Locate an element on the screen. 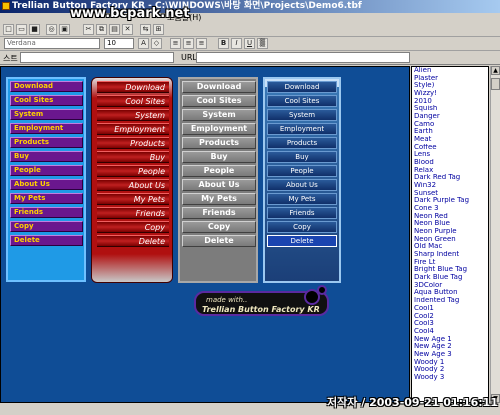 The image size is (500, 415). gray-button-employment: Employment is located at coordinates (219, 129).